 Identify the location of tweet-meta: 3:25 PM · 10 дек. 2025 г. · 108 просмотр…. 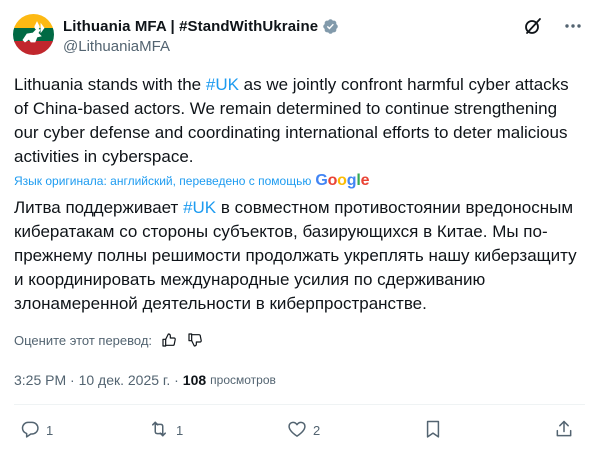
(145, 380).